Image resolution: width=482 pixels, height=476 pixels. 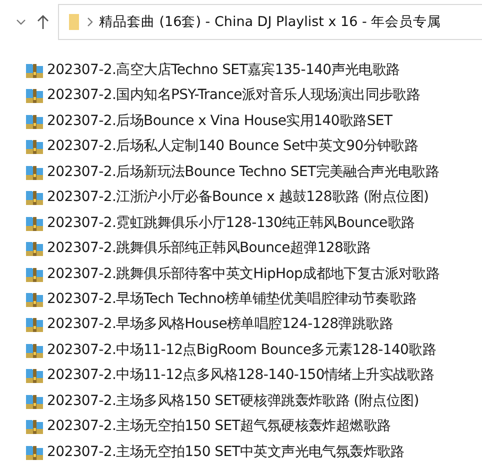 I want to click on file-name: 202307-2.中场11-12点多风格128-140-150情绪上升实战歌路, so click(x=240, y=375).